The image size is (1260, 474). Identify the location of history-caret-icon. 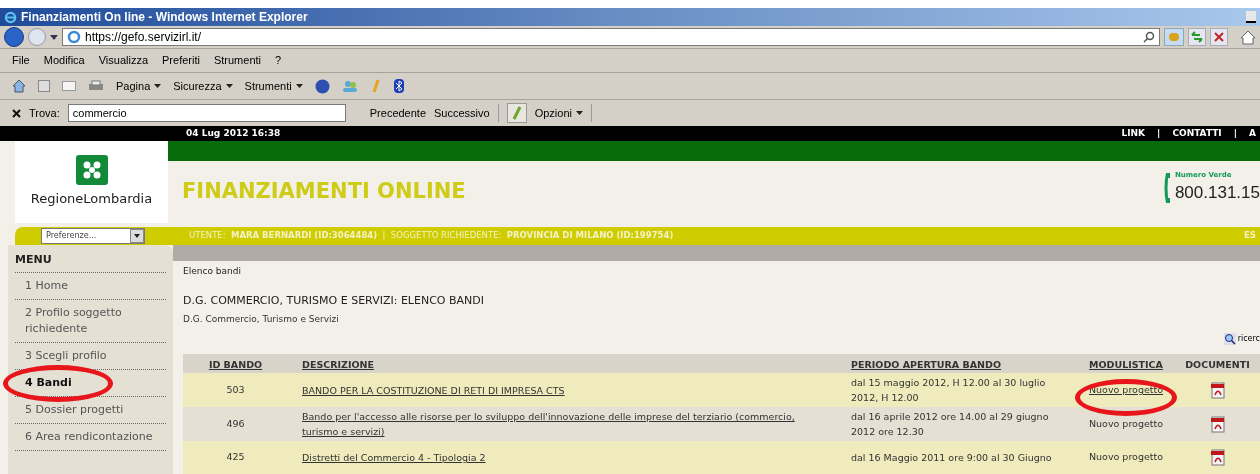
(54, 37).